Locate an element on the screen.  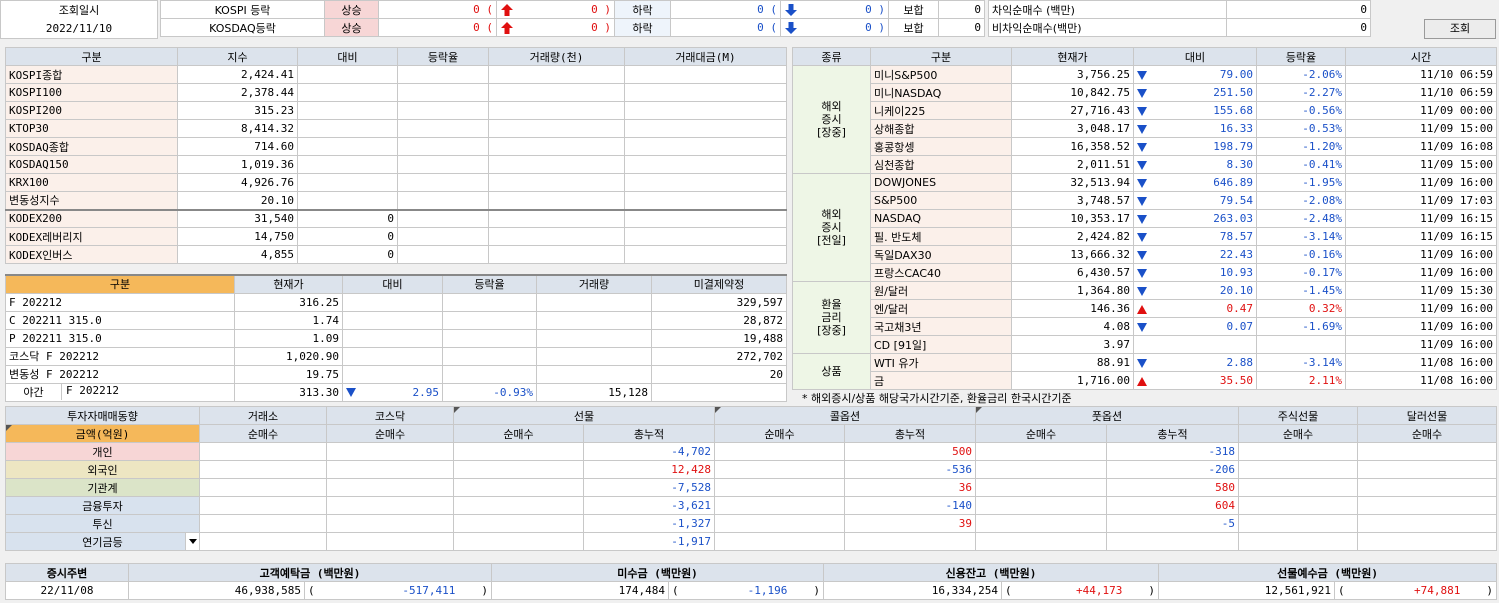
table-row: F 202212 316.25 329,597 is located at coordinates (396, 302).